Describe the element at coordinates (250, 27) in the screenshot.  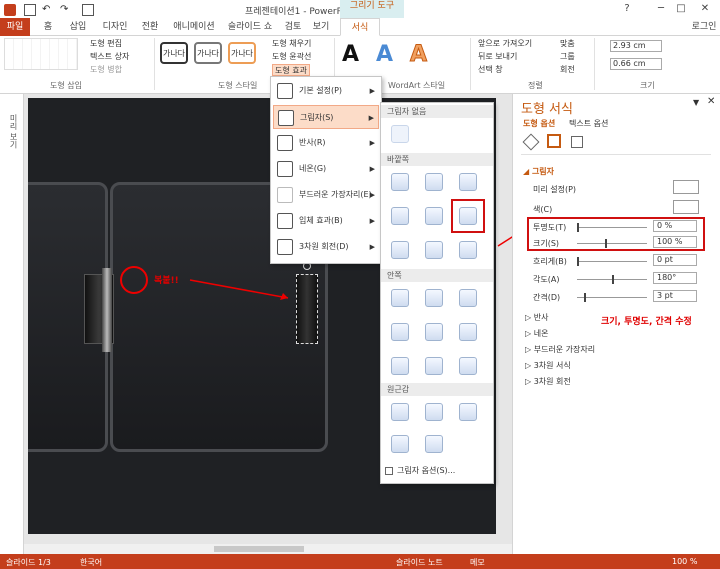
I see `tab-slideshow: 슬라이드 쇼` at that location.